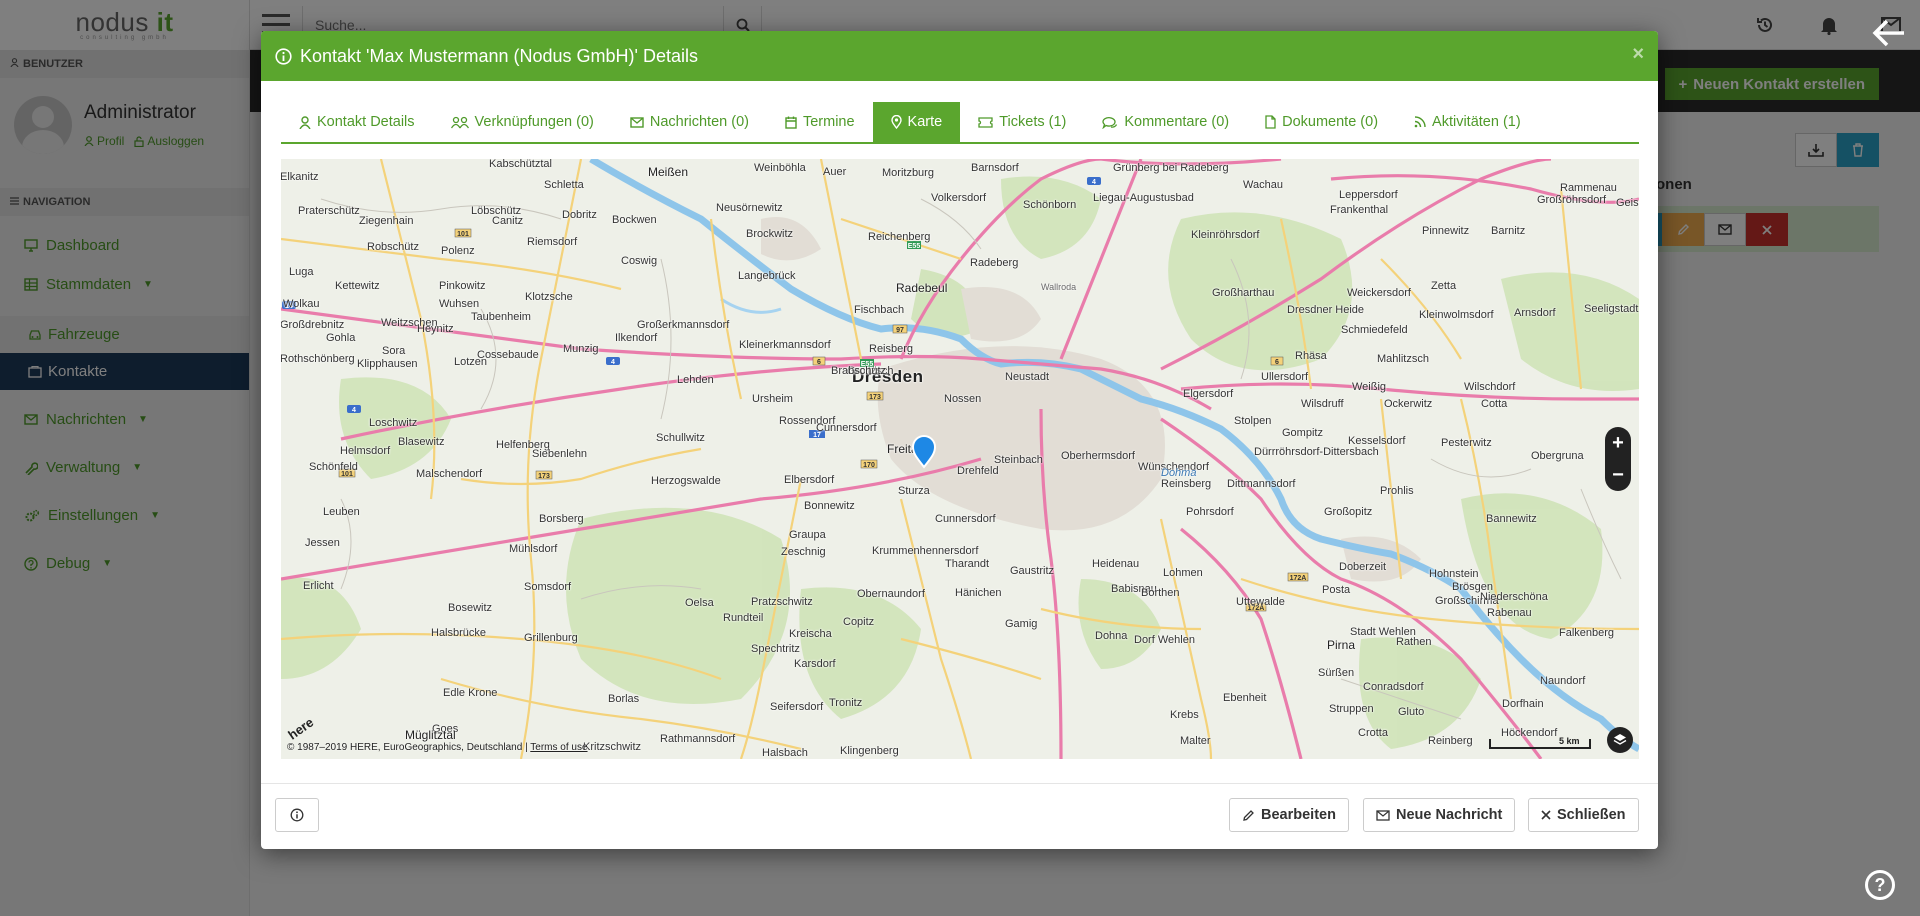  What do you see at coordinates (891, 349) in the screenshot?
I see `map-label: Reisberg` at bounding box center [891, 349].